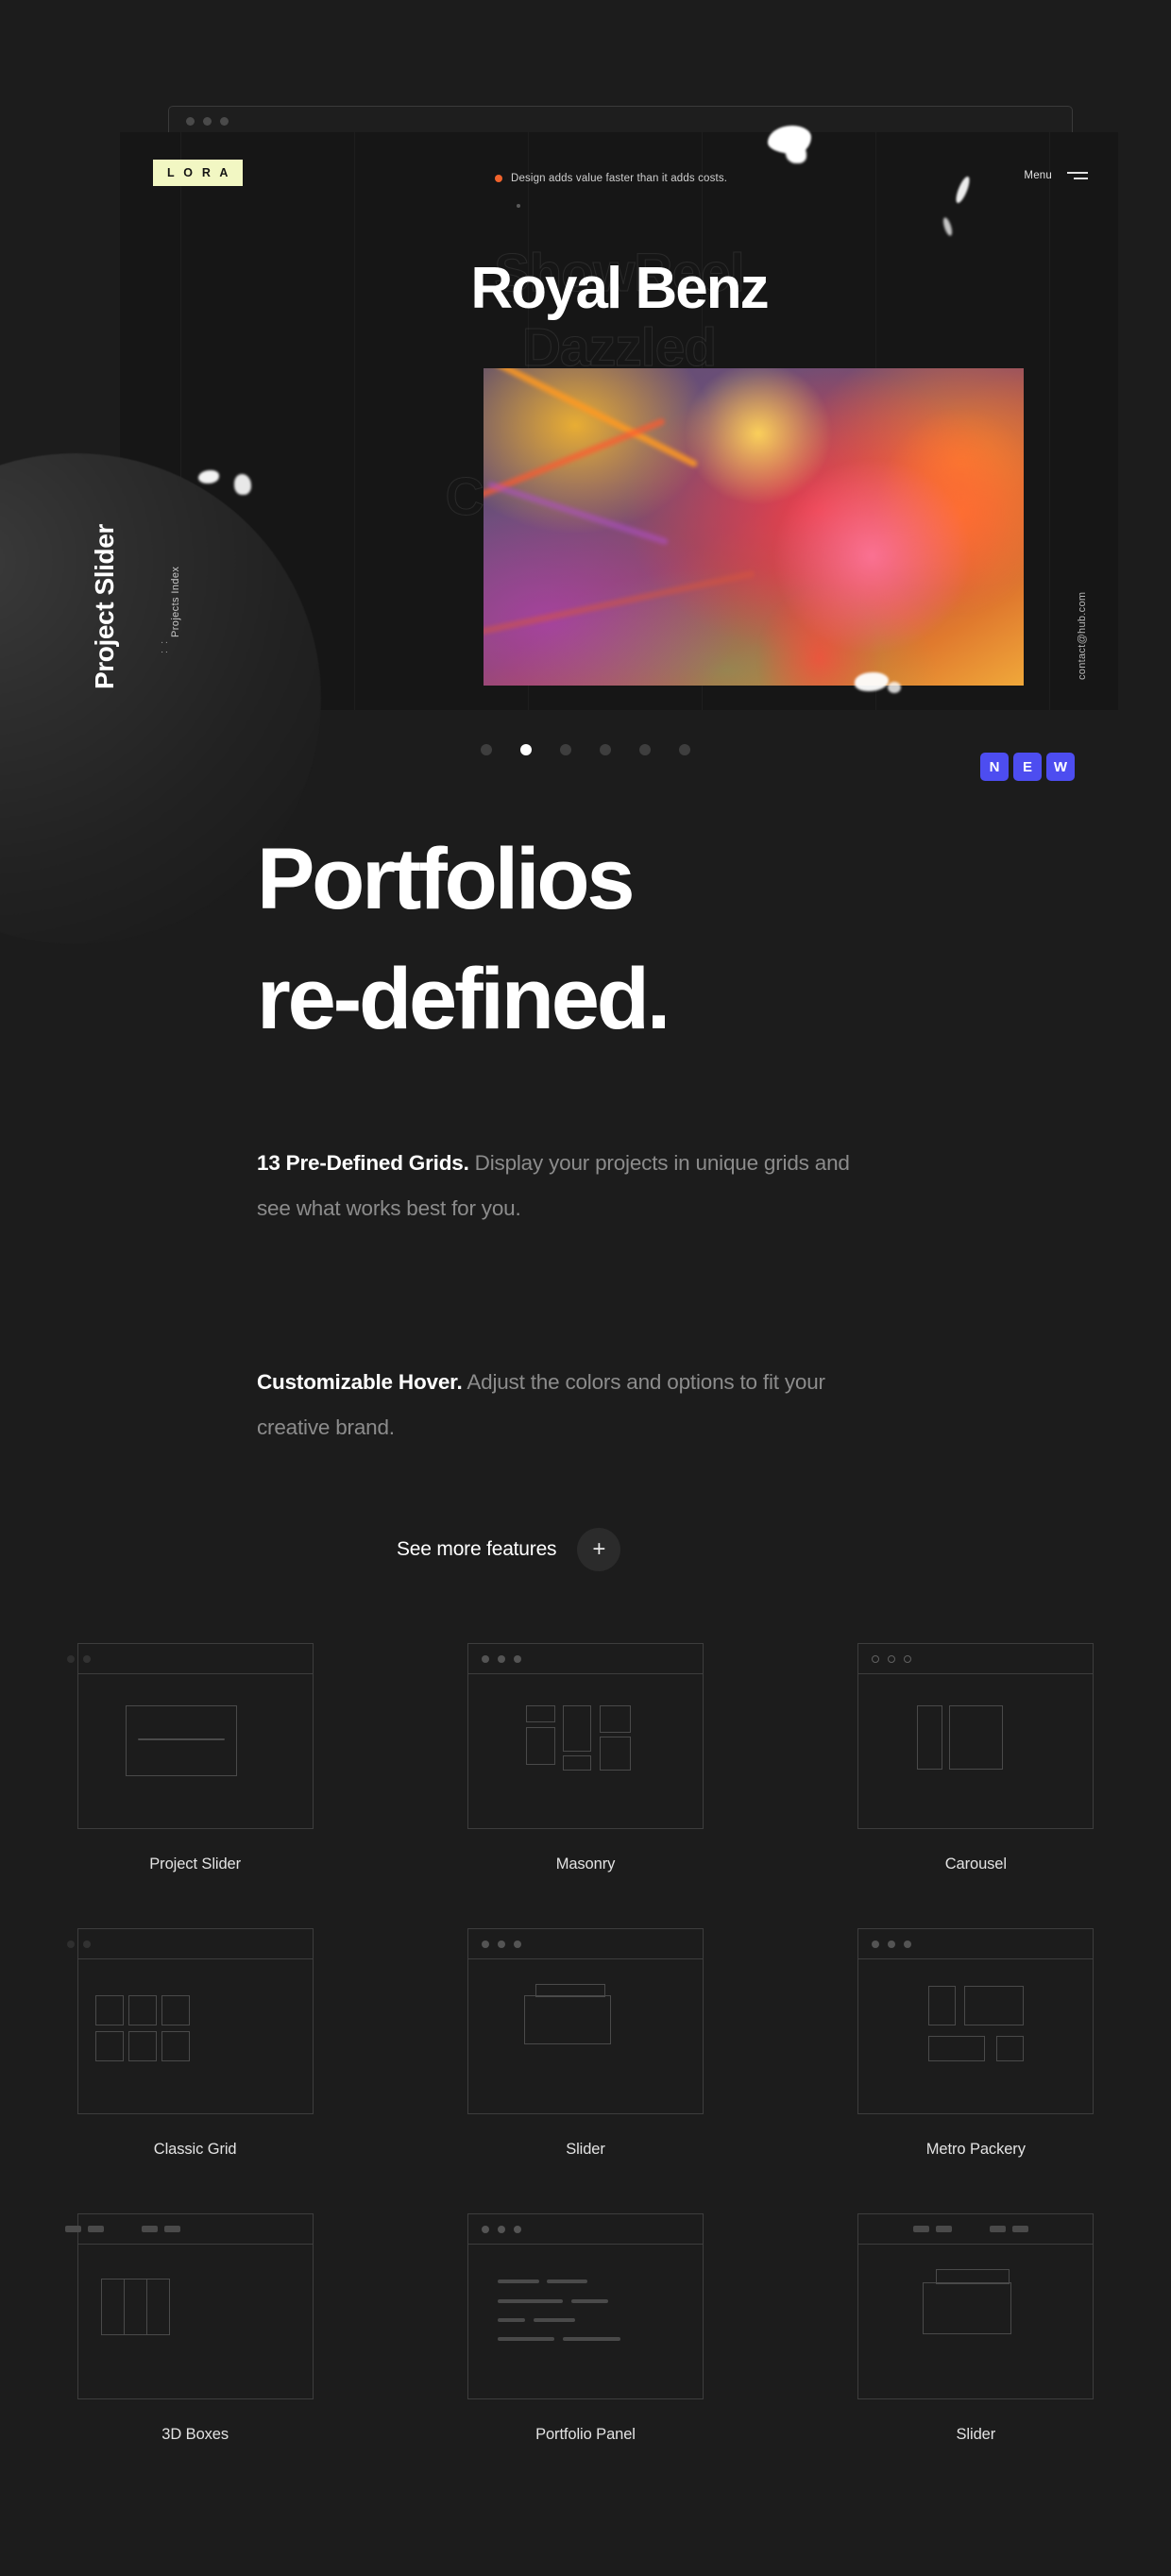  I want to click on layout-card: 3D Boxes, so click(195, 2326).